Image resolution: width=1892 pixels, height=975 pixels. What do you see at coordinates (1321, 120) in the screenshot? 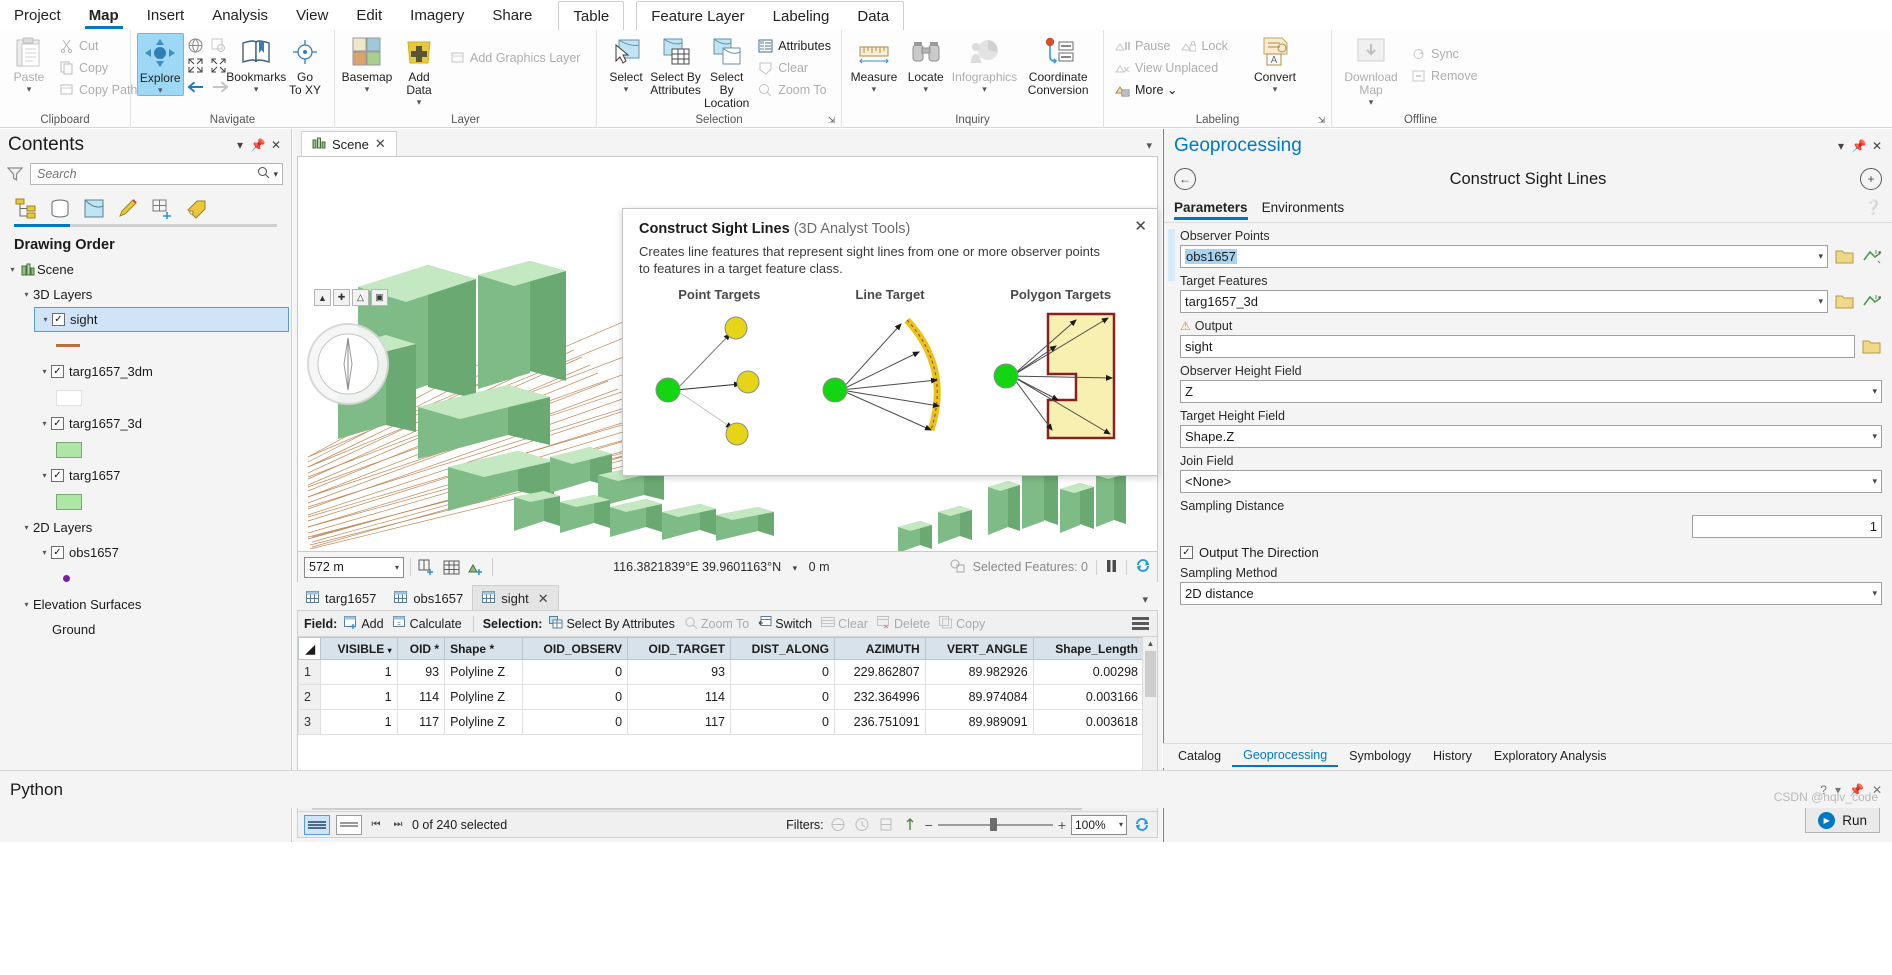
I see `labeling-dialog-launcher: ⇲` at bounding box center [1321, 120].